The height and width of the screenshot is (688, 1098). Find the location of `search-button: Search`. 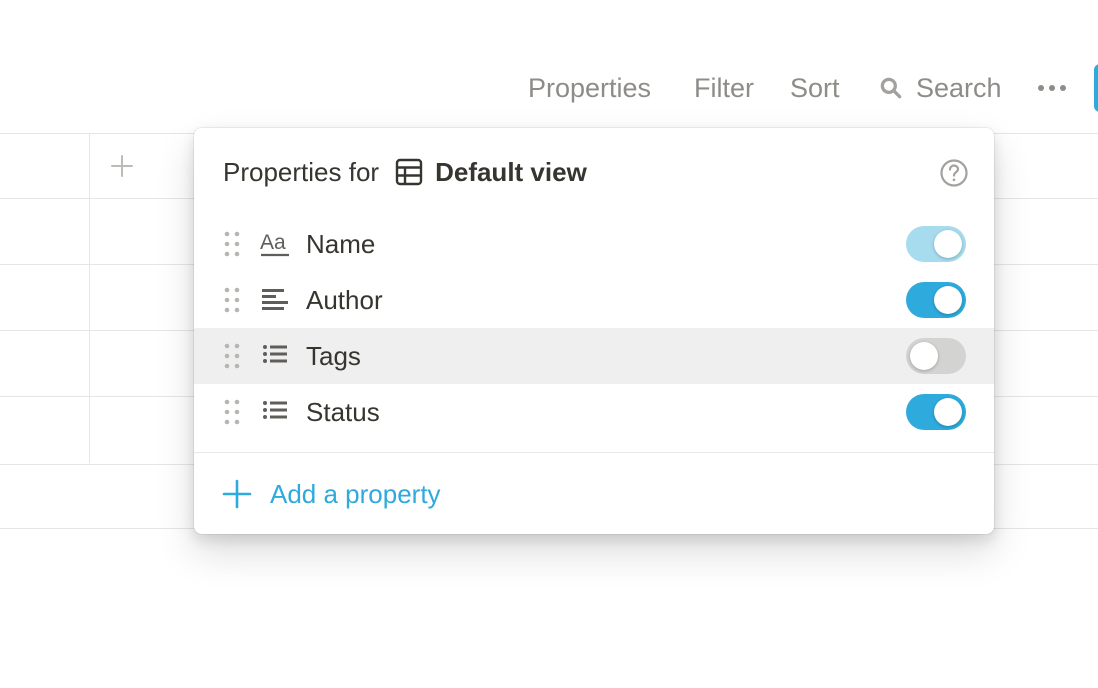

search-button: Search is located at coordinates (940, 88).